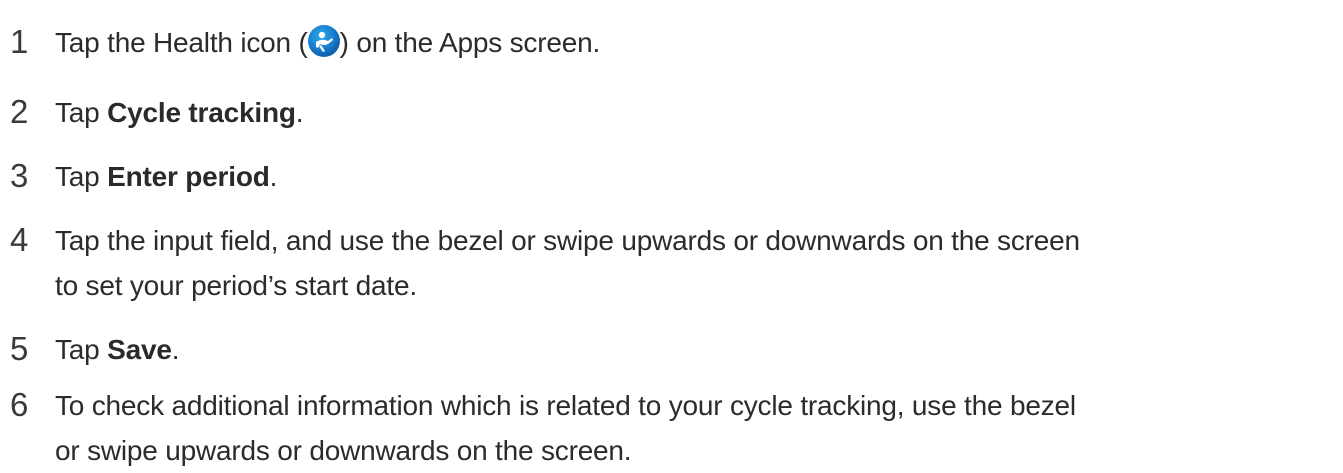 Image resolution: width=1343 pixels, height=473 pixels. I want to click on step-text-bold: Cycle tracking, so click(201, 112).